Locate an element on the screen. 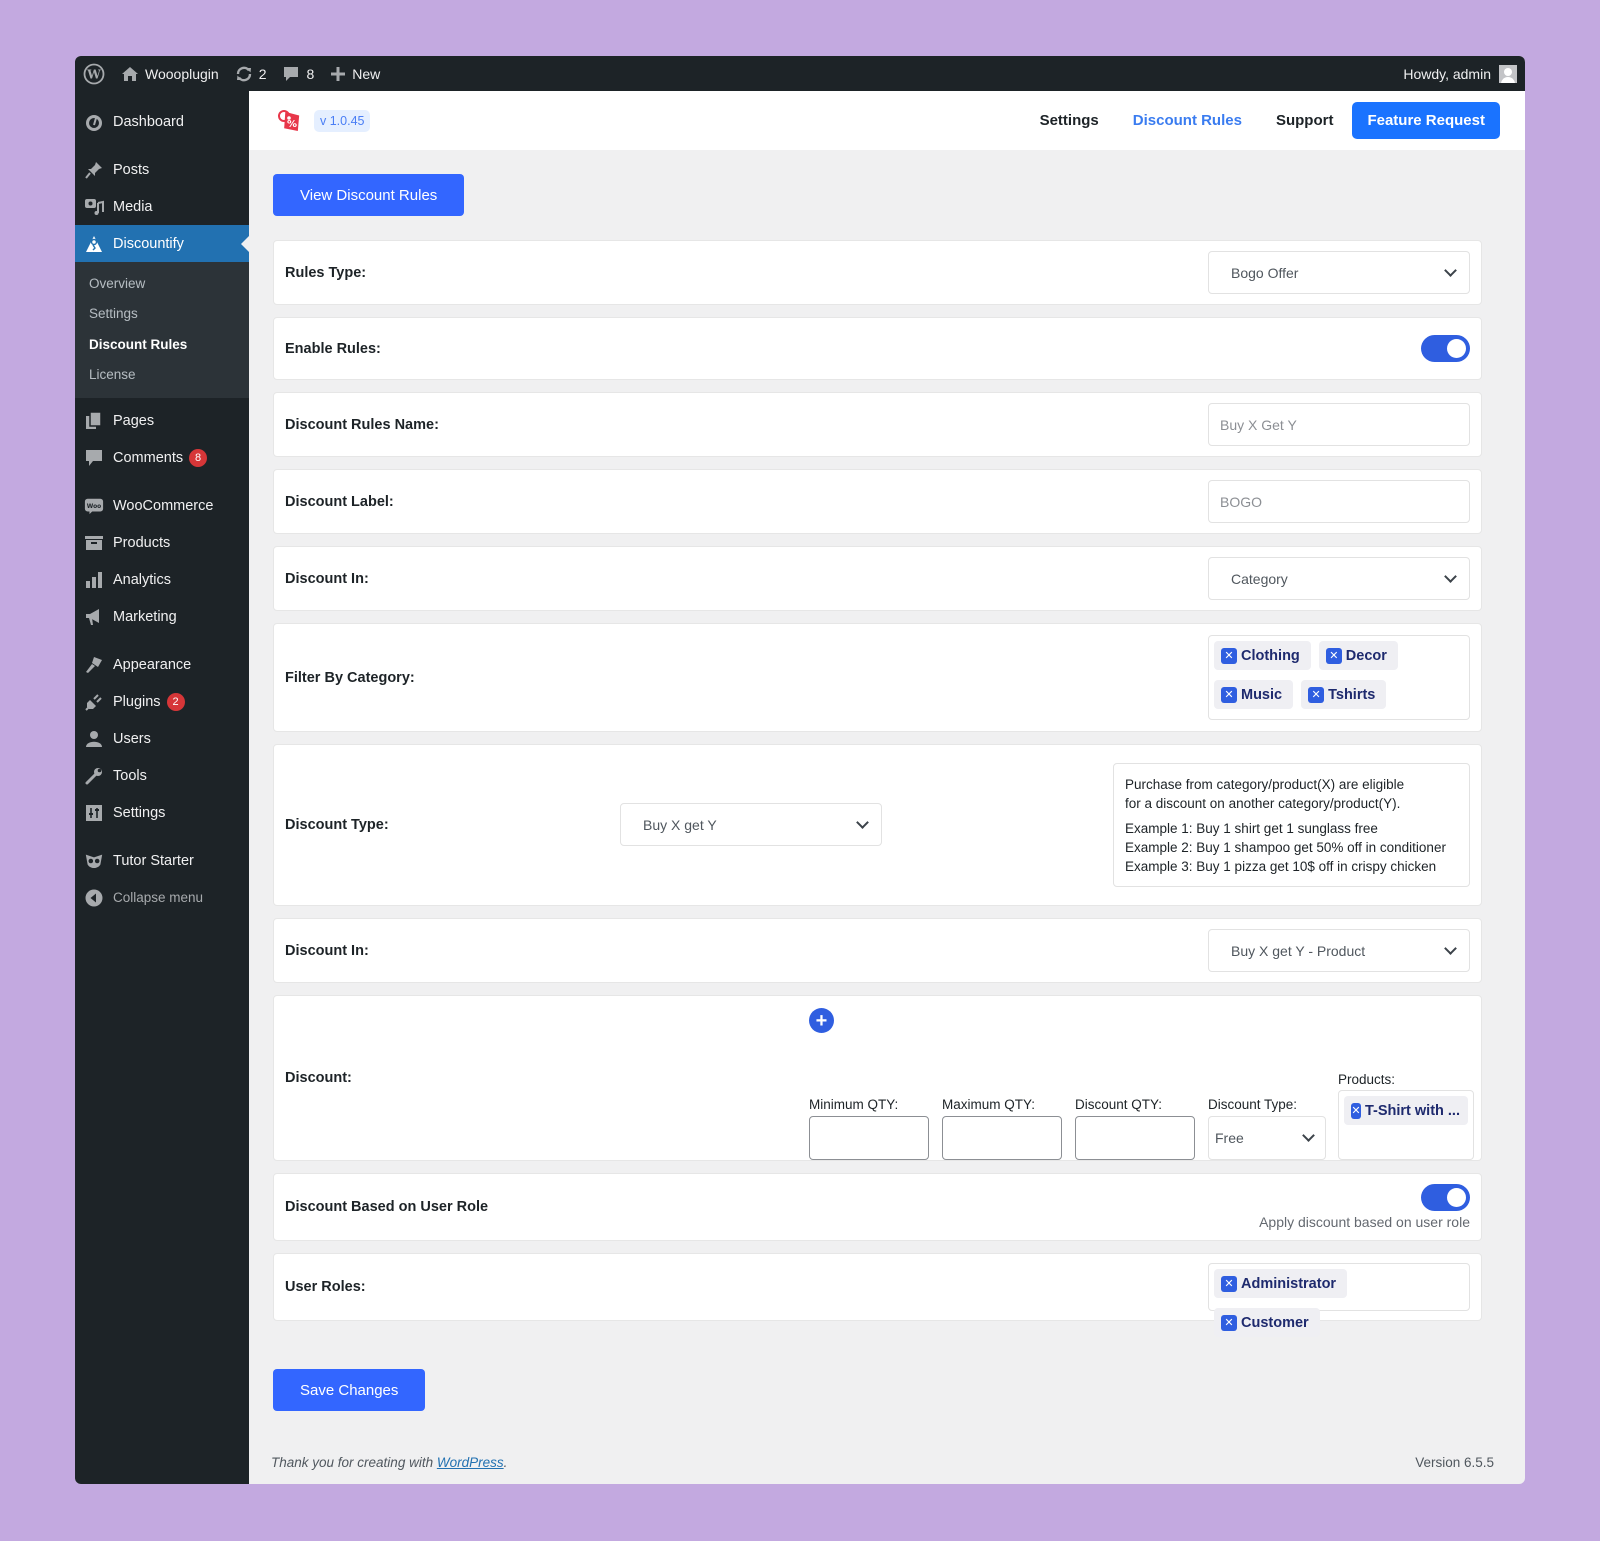 This screenshot has height=1541, width=1600. discount-label-label: Discount Label: is located at coordinates (339, 501).